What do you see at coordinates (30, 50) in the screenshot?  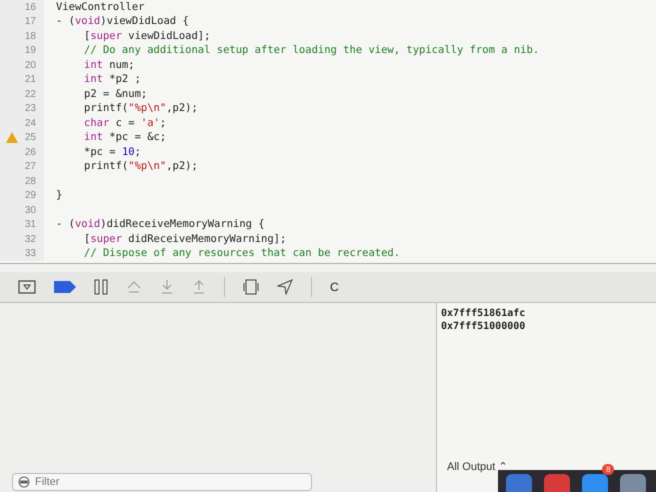 I see `line-number: 19` at bounding box center [30, 50].